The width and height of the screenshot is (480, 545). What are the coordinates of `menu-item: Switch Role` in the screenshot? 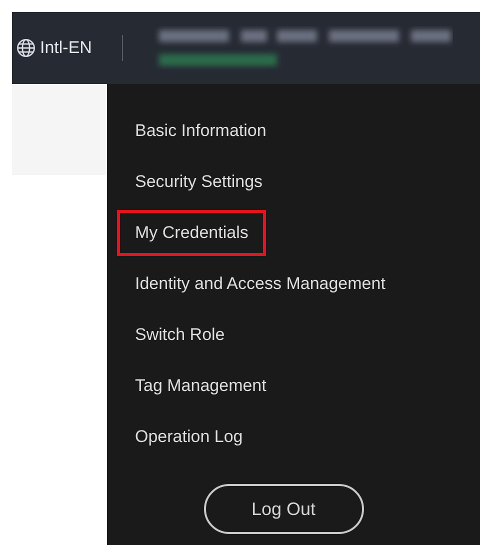 It's located at (180, 335).